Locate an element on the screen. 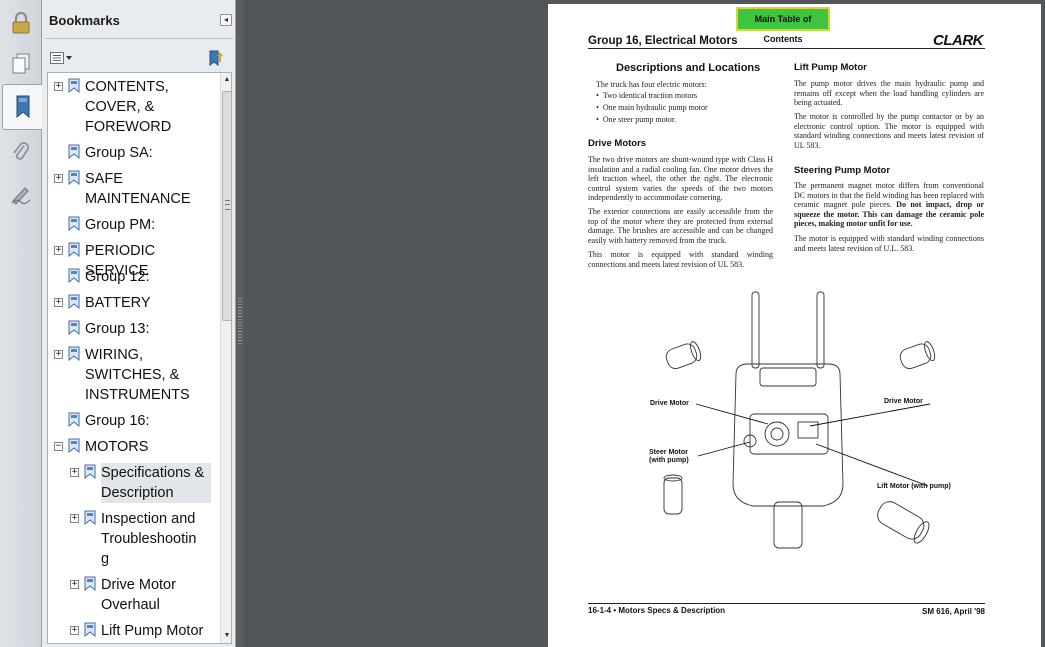  bookmark-item: − MOTORS is located at coordinates (133, 447).